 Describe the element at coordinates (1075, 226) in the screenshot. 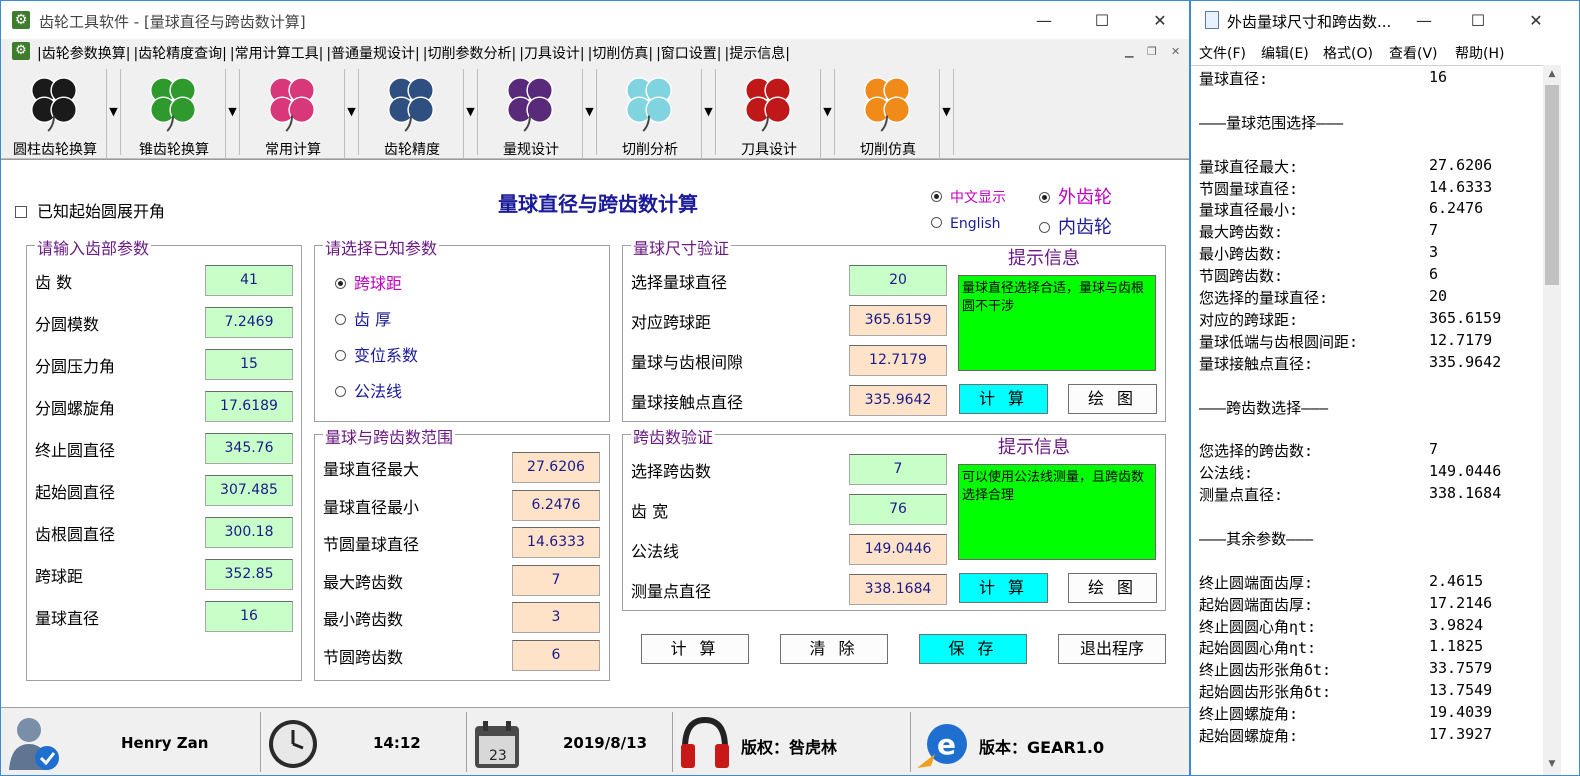

I see `radio-internal-gear: 内齿轮` at that location.